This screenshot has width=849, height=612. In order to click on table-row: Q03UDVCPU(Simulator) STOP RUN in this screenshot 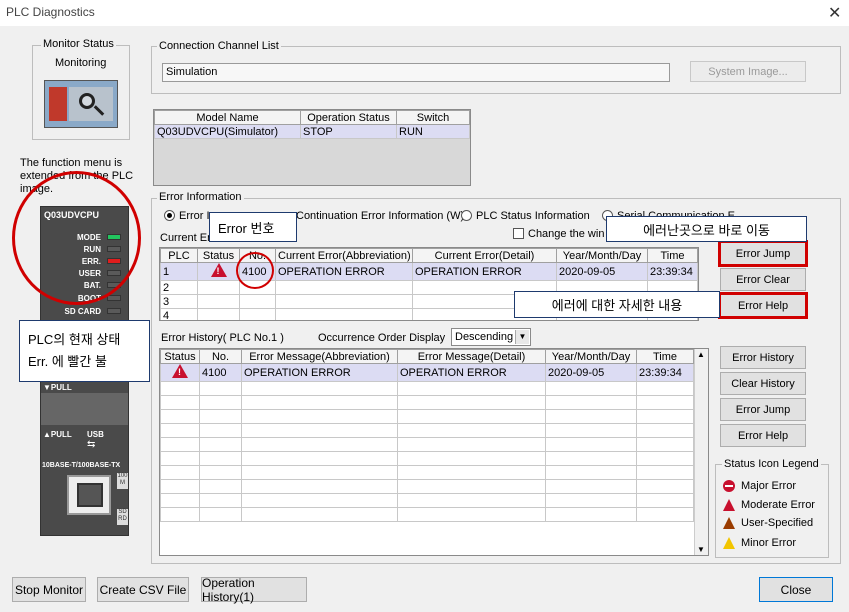, I will do `click(312, 131)`.